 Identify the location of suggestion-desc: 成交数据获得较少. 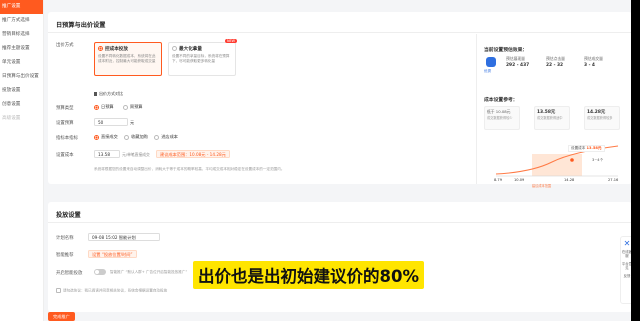
(500, 118).